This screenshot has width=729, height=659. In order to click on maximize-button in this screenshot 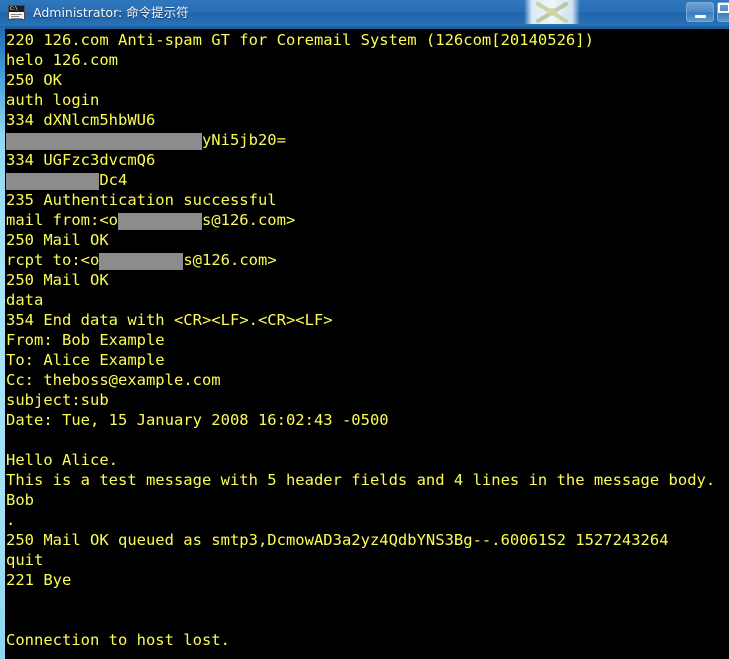, I will do `click(723, 12)`.